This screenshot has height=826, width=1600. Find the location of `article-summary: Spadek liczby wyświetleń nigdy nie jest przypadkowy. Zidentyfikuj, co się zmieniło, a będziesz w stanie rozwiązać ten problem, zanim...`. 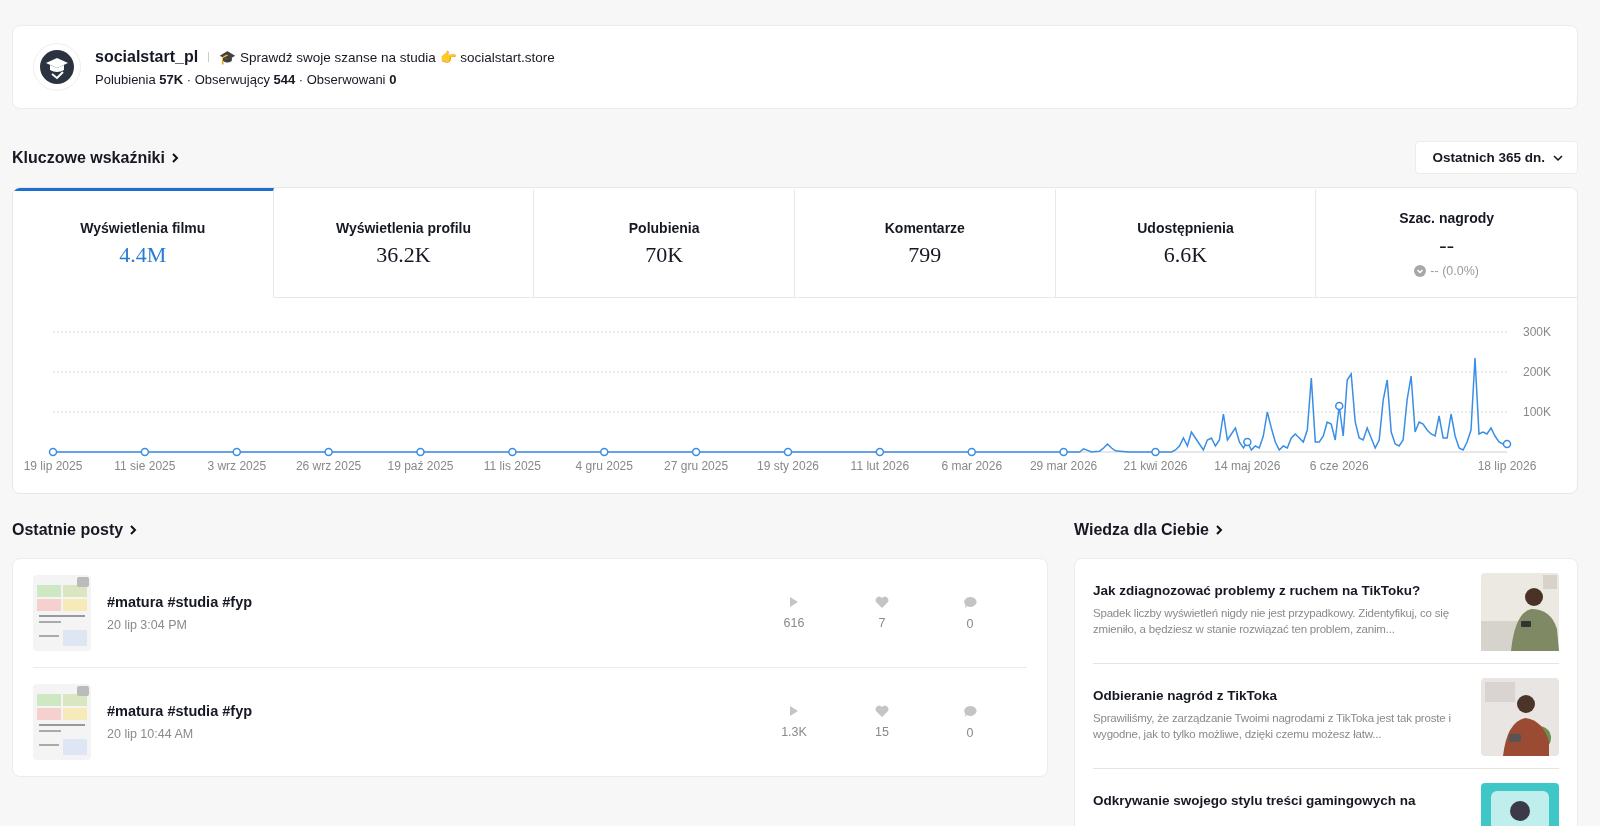

article-summary: Spadek liczby wyświetleń nigdy nie jest przypadkowy. Zidentyfikuj, co się zmieniło, a będziesz w stanie rozwiązać ten problem, zanim... is located at coordinates (1271, 621).